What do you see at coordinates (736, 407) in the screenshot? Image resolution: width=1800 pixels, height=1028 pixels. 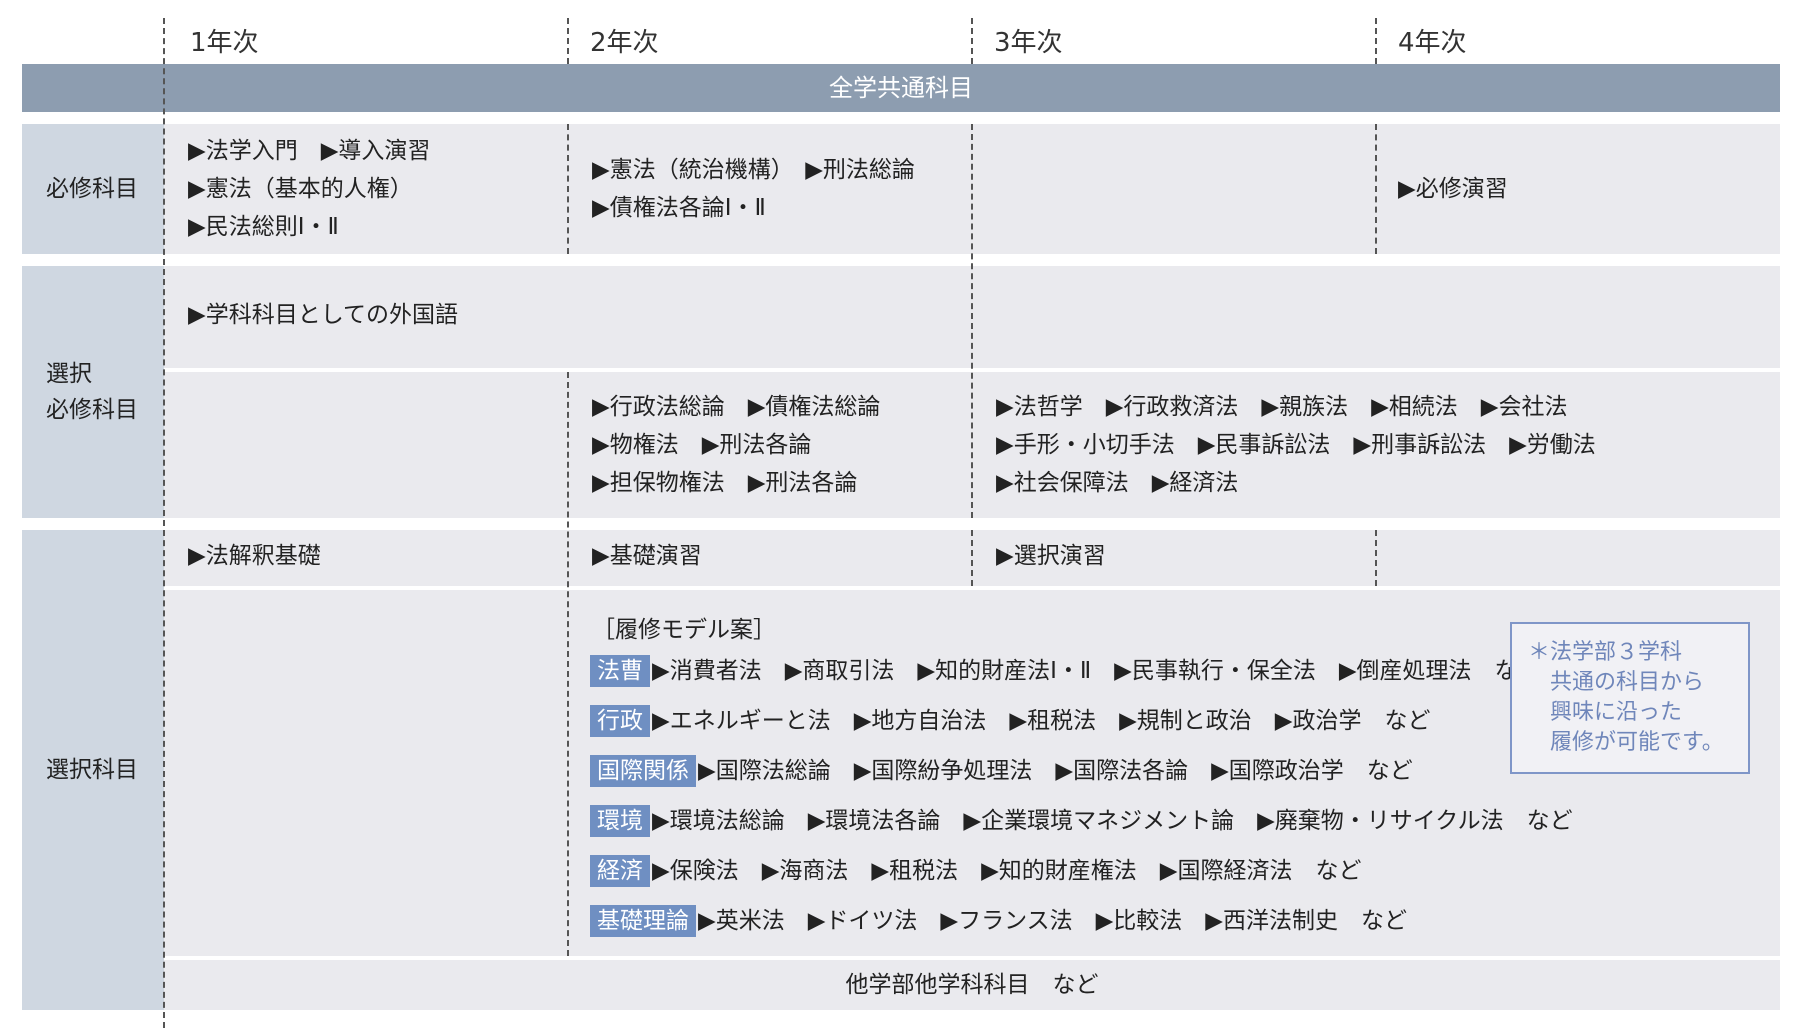 I see `list-item: ▶行政法総論 ▶債権法総論` at bounding box center [736, 407].